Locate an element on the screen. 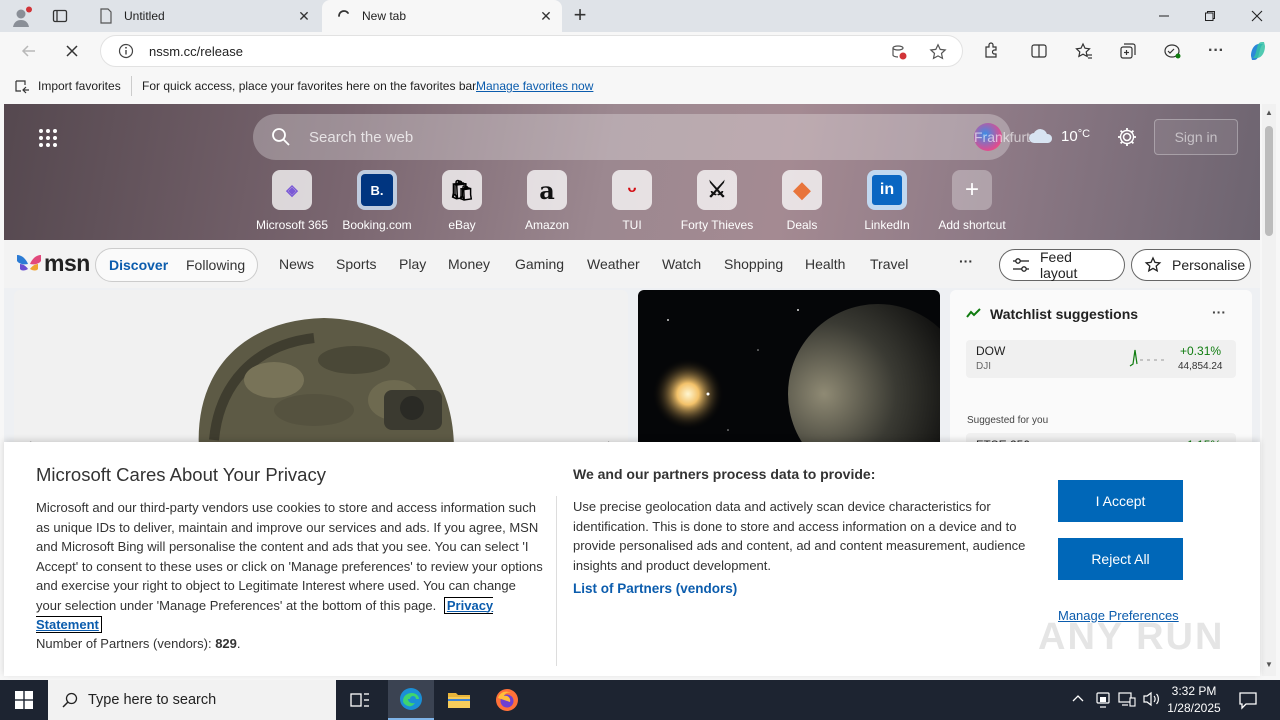 This screenshot has width=1280, height=720. watchlist-row-dow: DOW DJI +0.31% 44,854.24 is located at coordinates (1101, 359).